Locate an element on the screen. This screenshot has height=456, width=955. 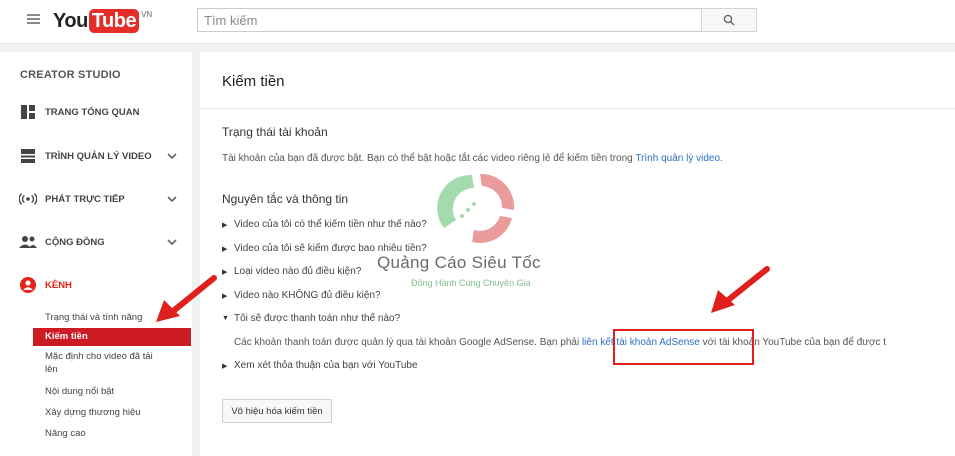
sub-item-branding: Xây dựng thương hiệu is located at coordinates (105, 412).